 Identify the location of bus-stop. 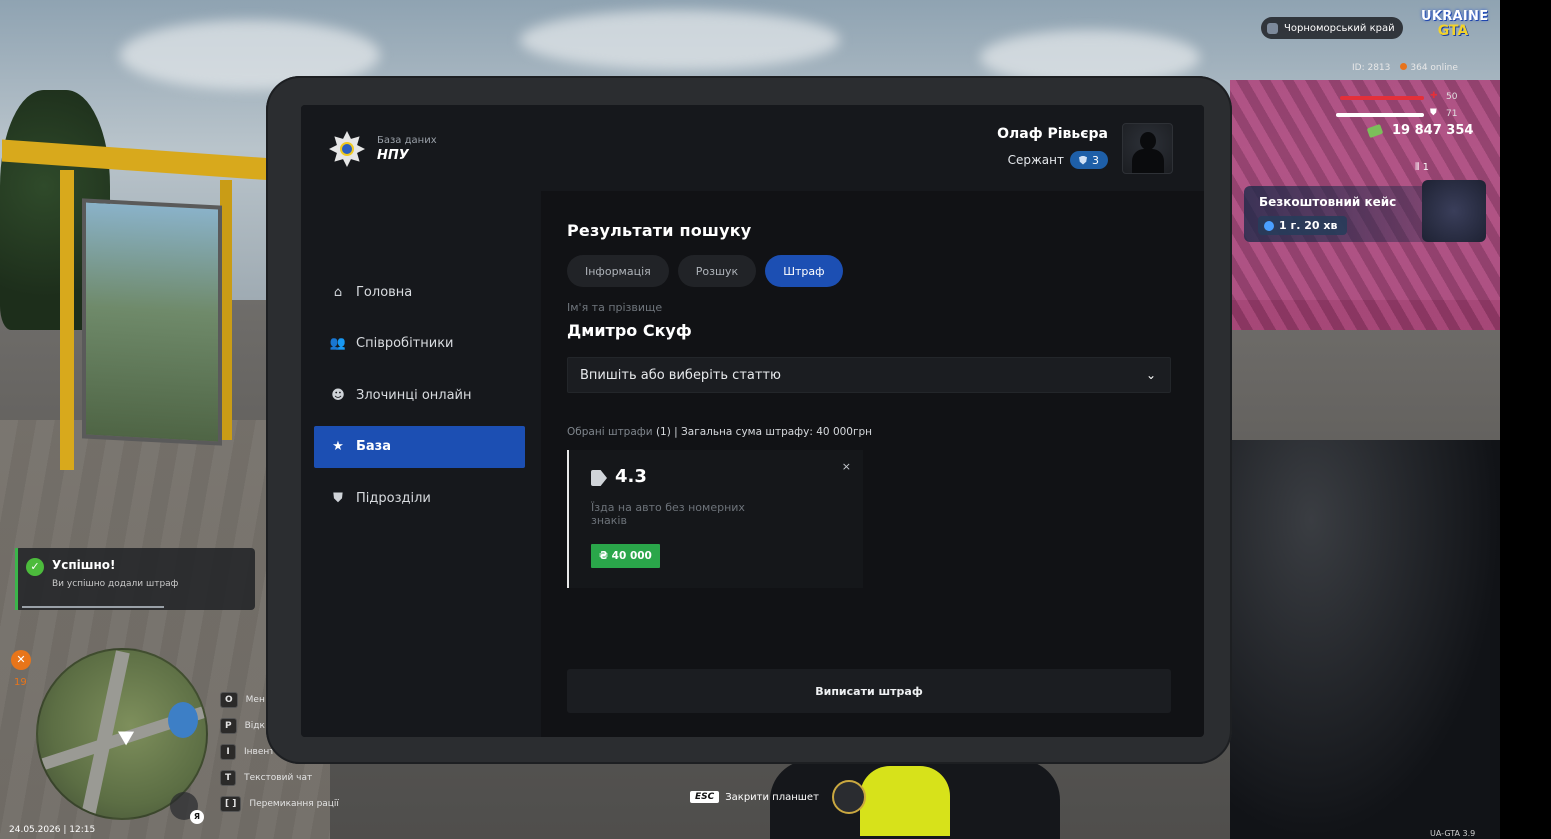
(152, 309).